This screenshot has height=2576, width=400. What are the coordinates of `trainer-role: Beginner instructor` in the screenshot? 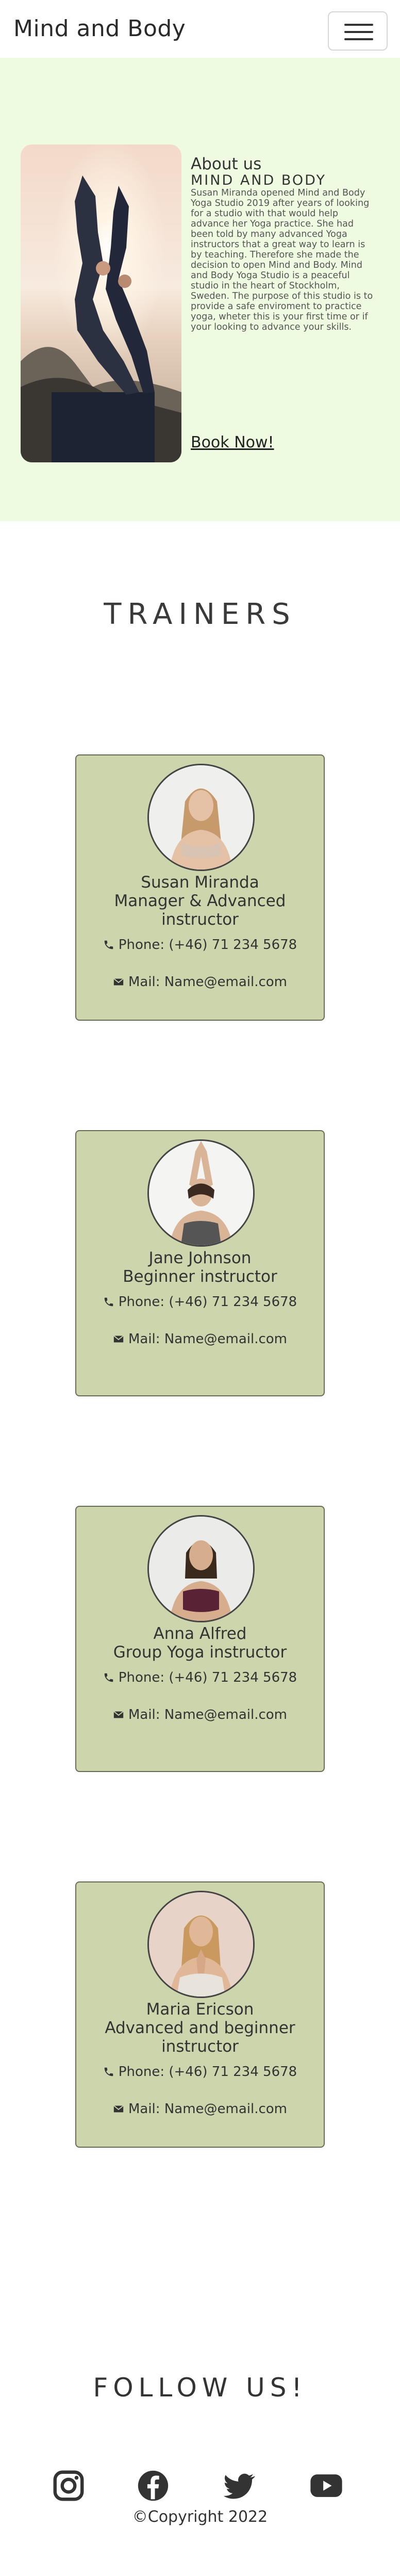 It's located at (200, 1277).